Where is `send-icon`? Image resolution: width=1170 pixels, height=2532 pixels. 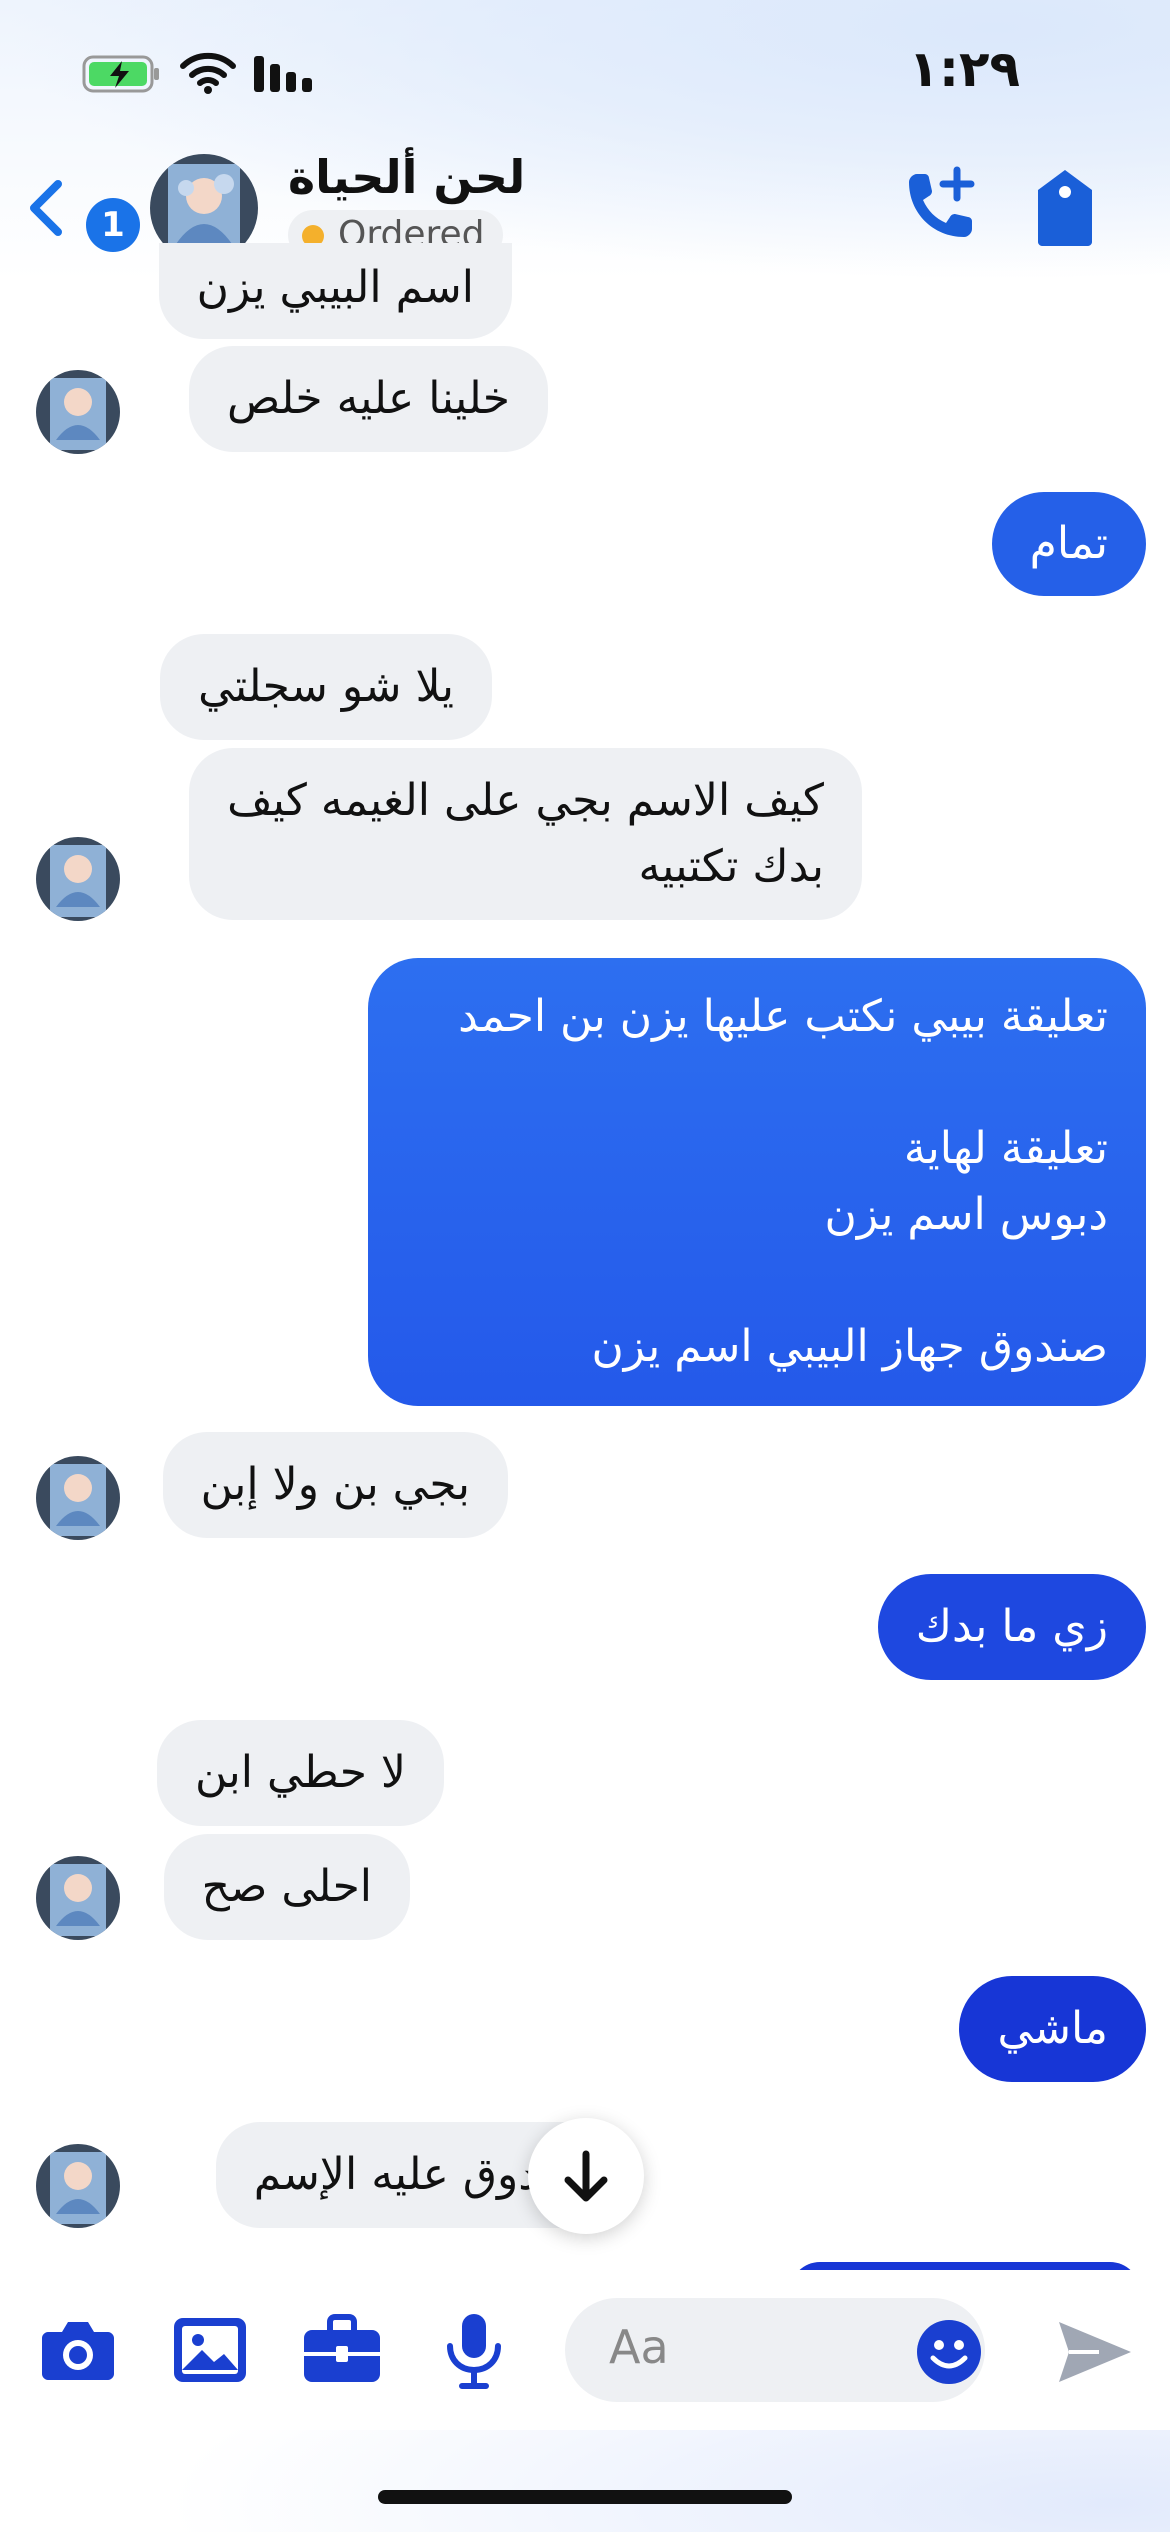 send-icon is located at coordinates (1095, 2352).